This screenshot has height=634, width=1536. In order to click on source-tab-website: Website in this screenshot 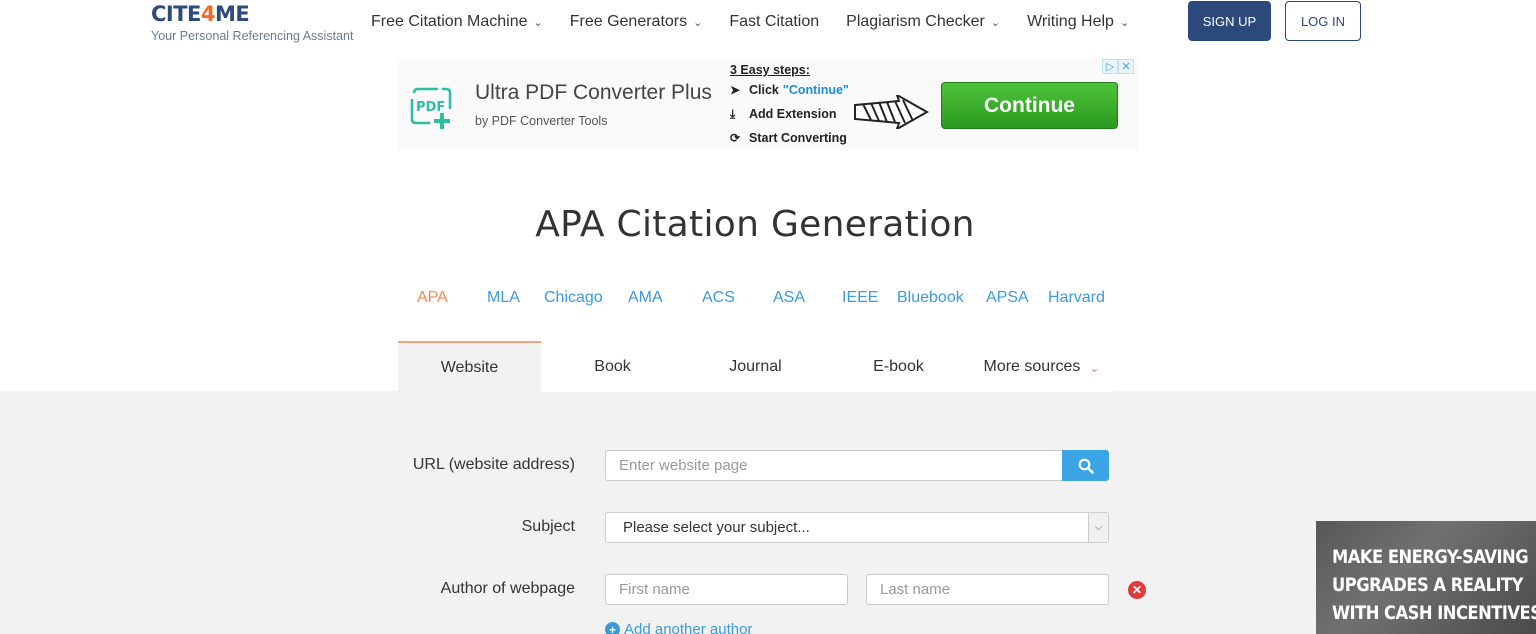, I will do `click(469, 366)`.